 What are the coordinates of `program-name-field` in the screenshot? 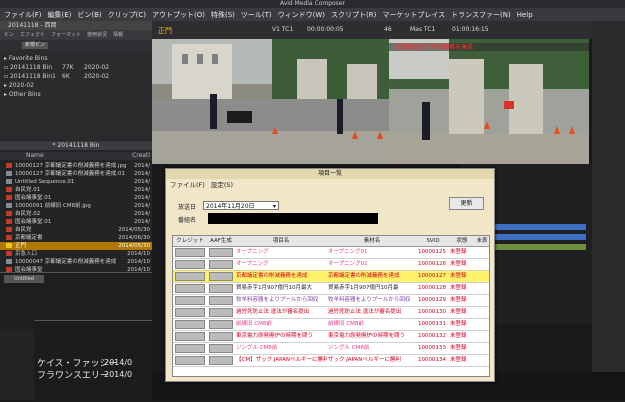 It's located at (293, 218).